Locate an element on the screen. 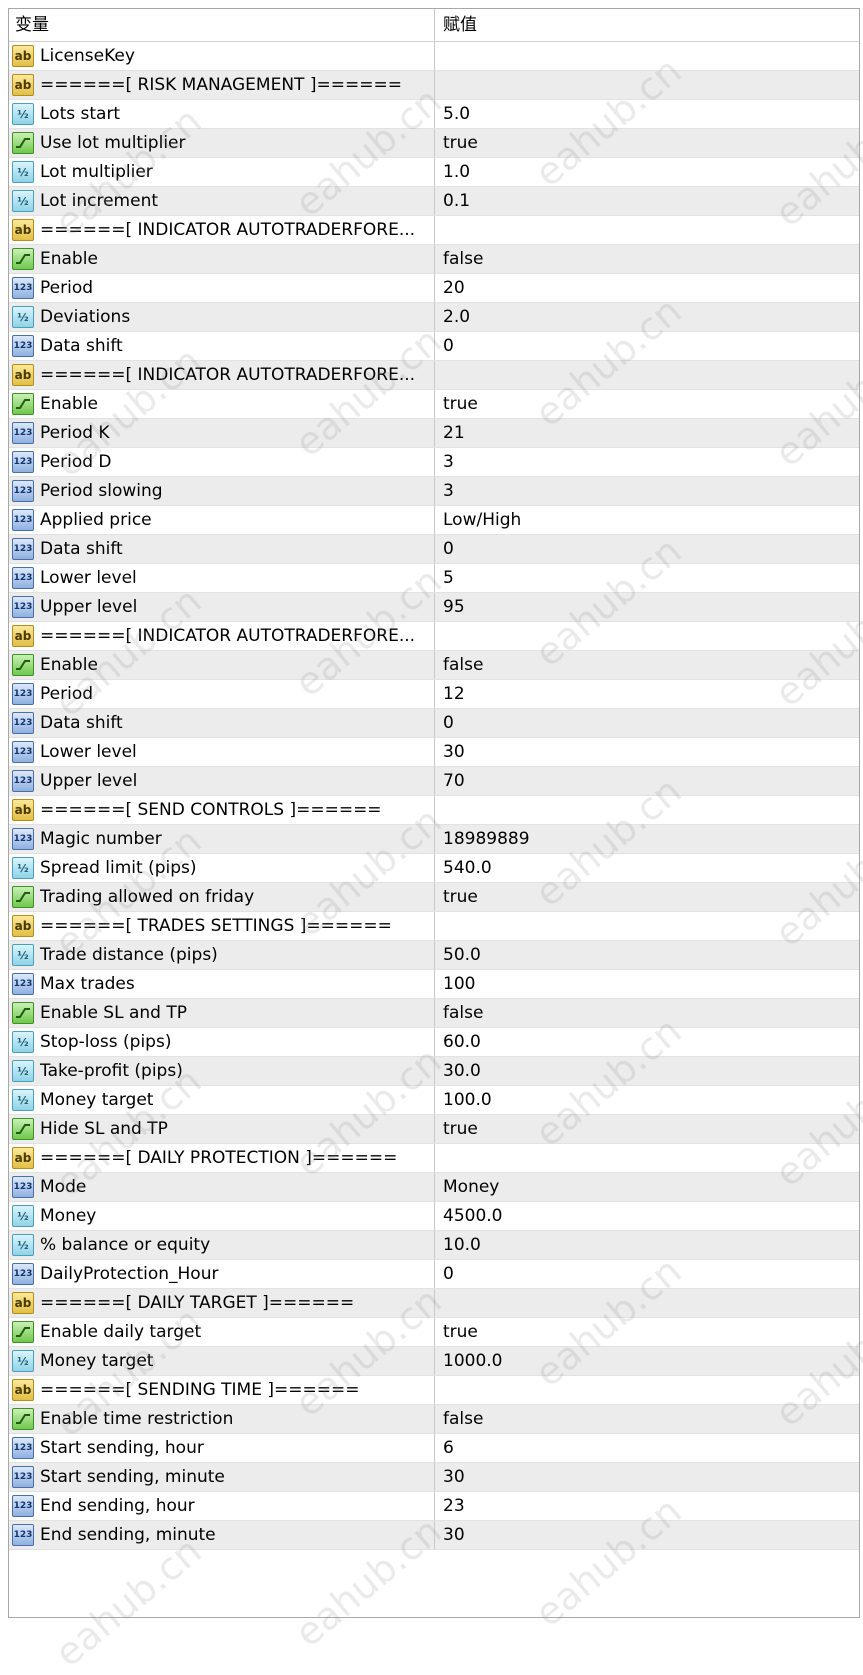  table-row: ½ Money target 100.0 is located at coordinates (434, 1100).